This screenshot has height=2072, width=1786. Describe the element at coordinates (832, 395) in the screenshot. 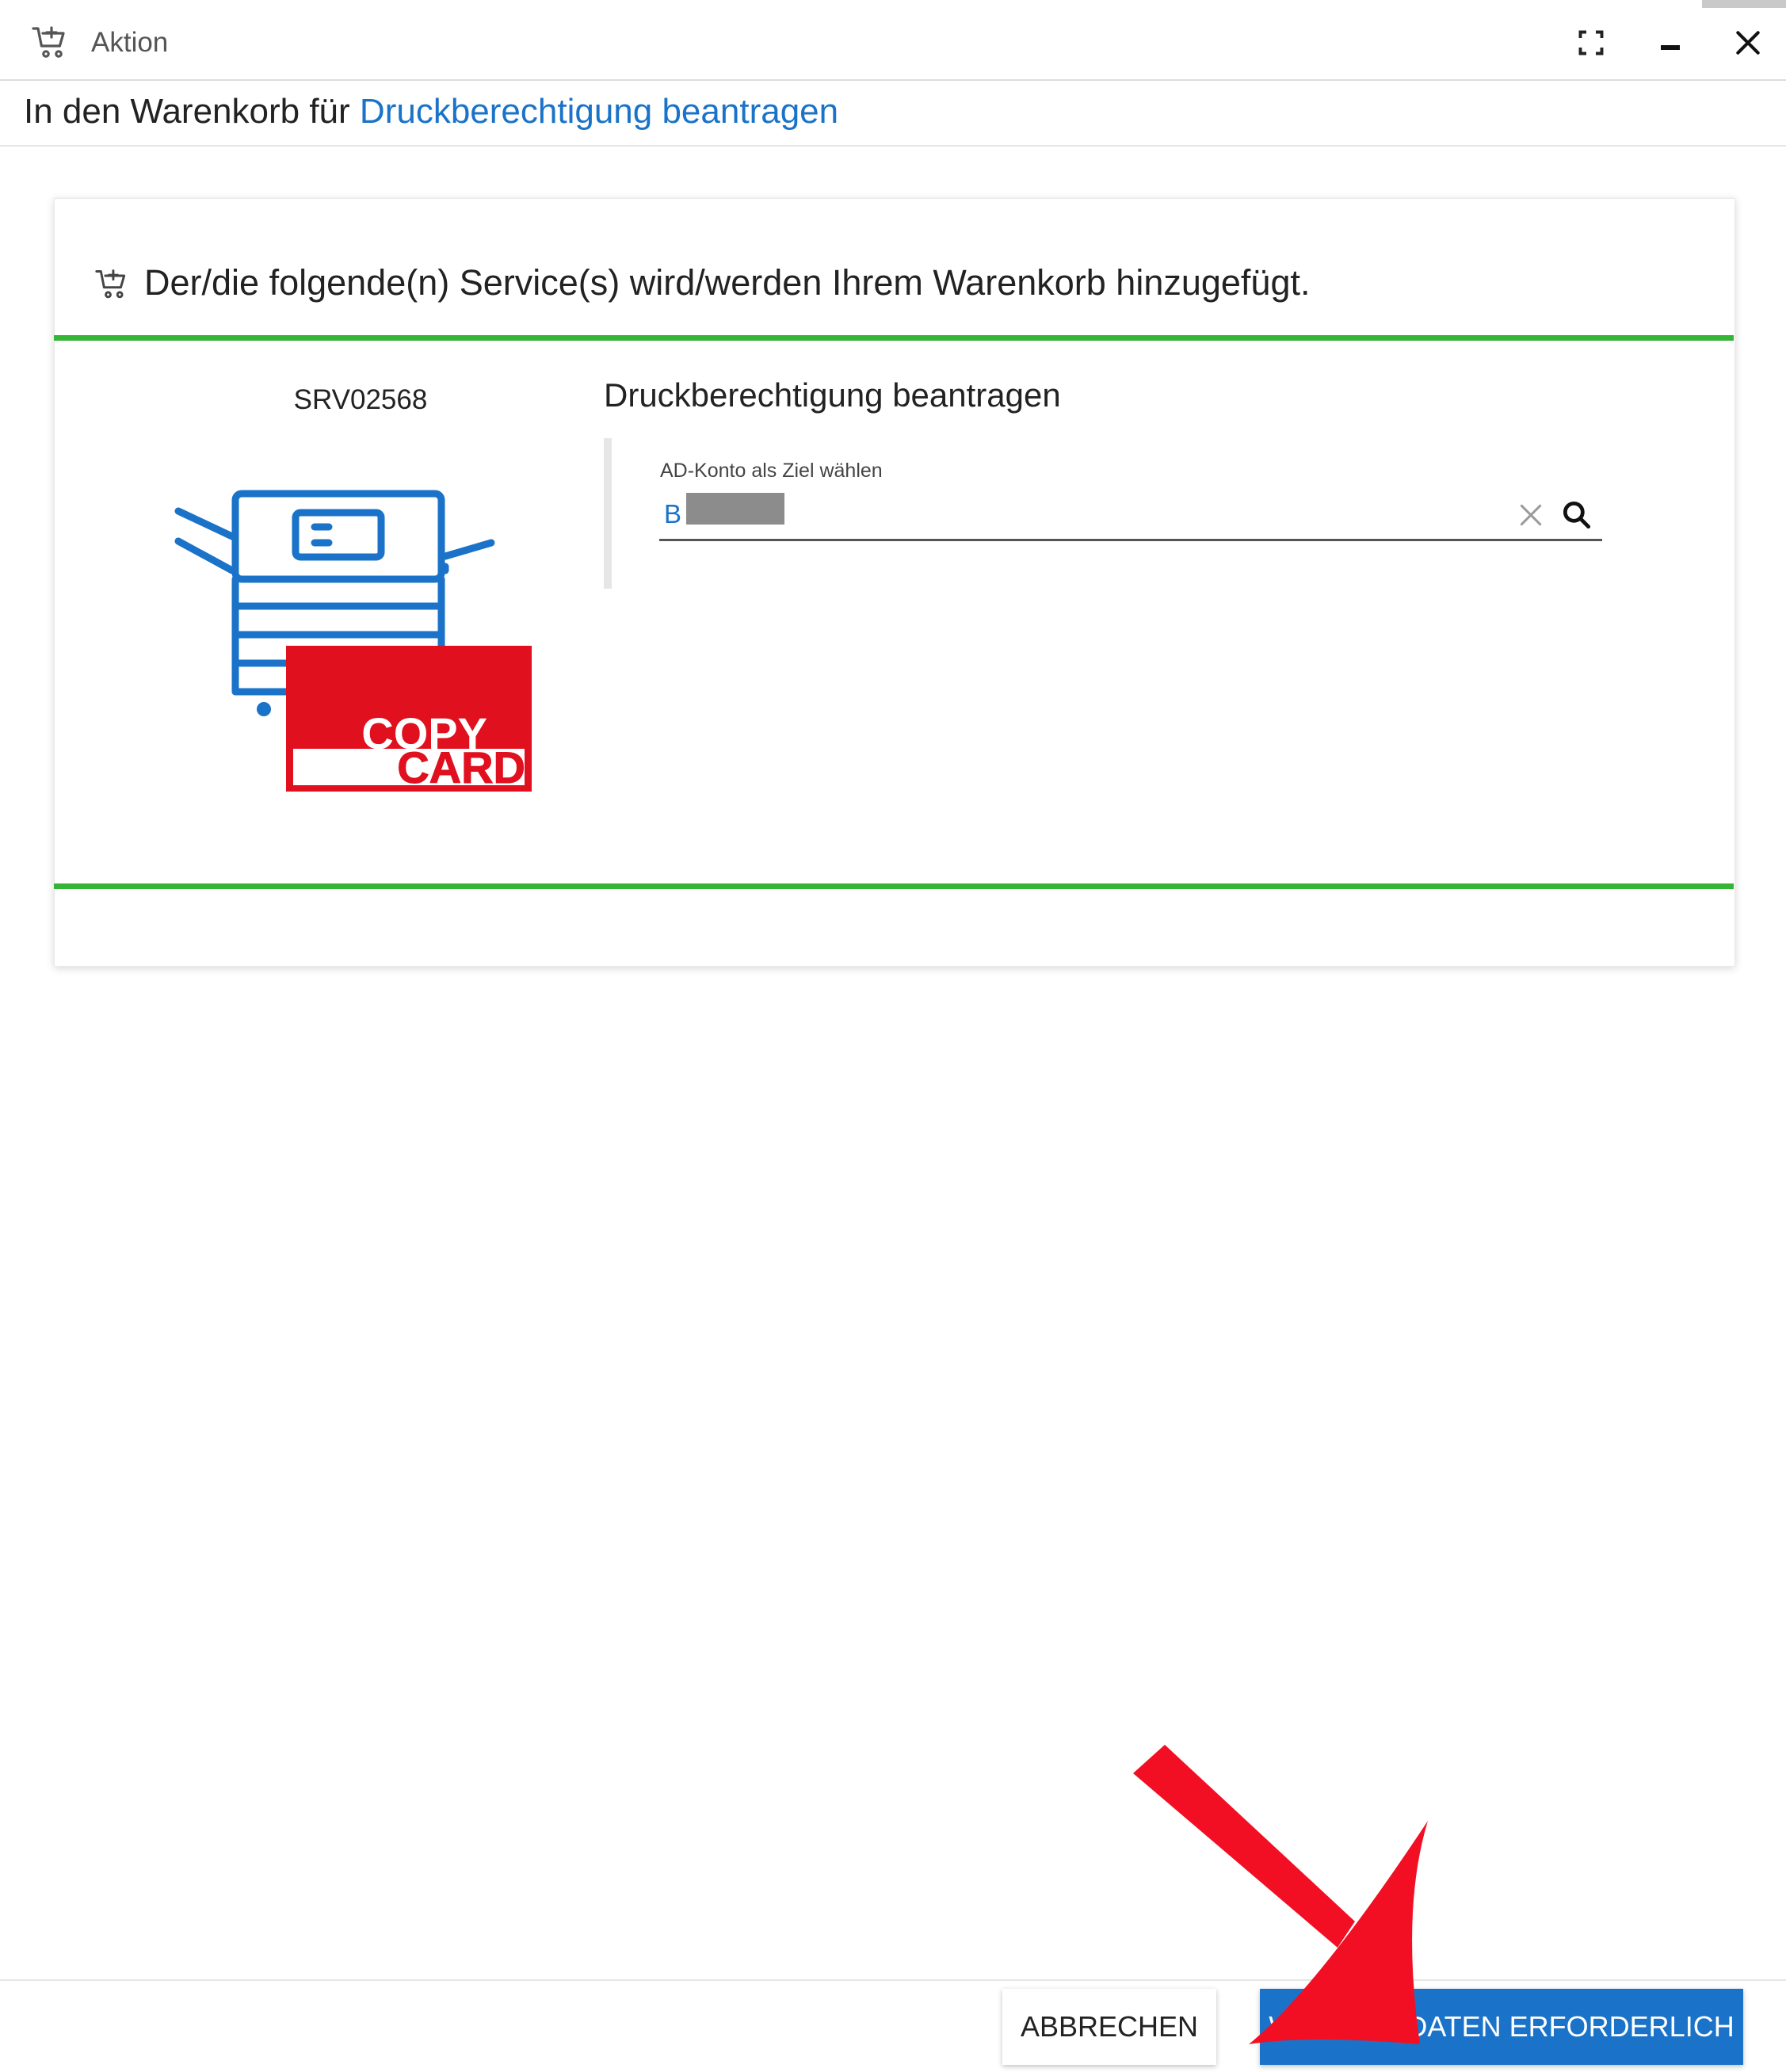

I see `service-title: Druckberechtigung beantragen` at that location.